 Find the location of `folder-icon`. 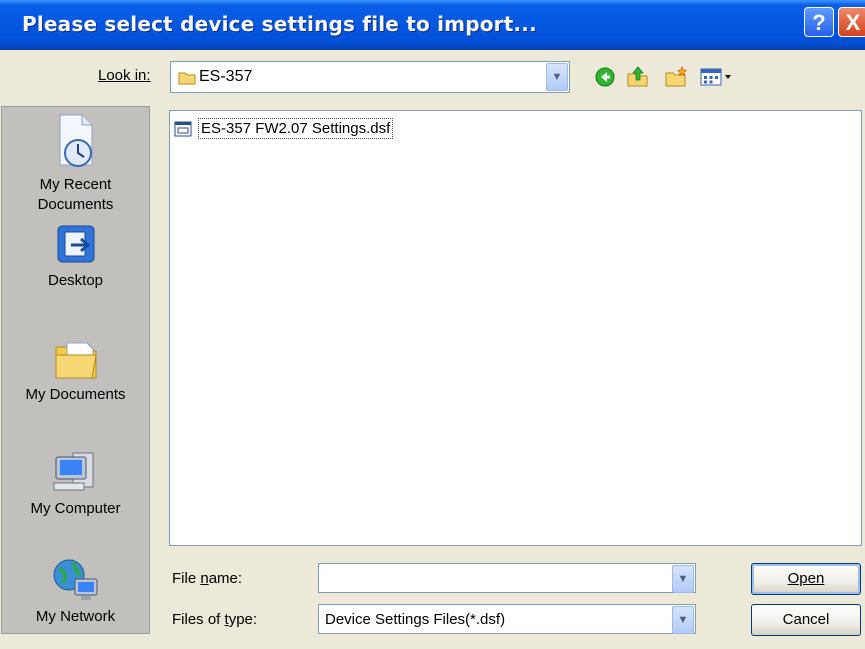

folder-icon is located at coordinates (187, 78).